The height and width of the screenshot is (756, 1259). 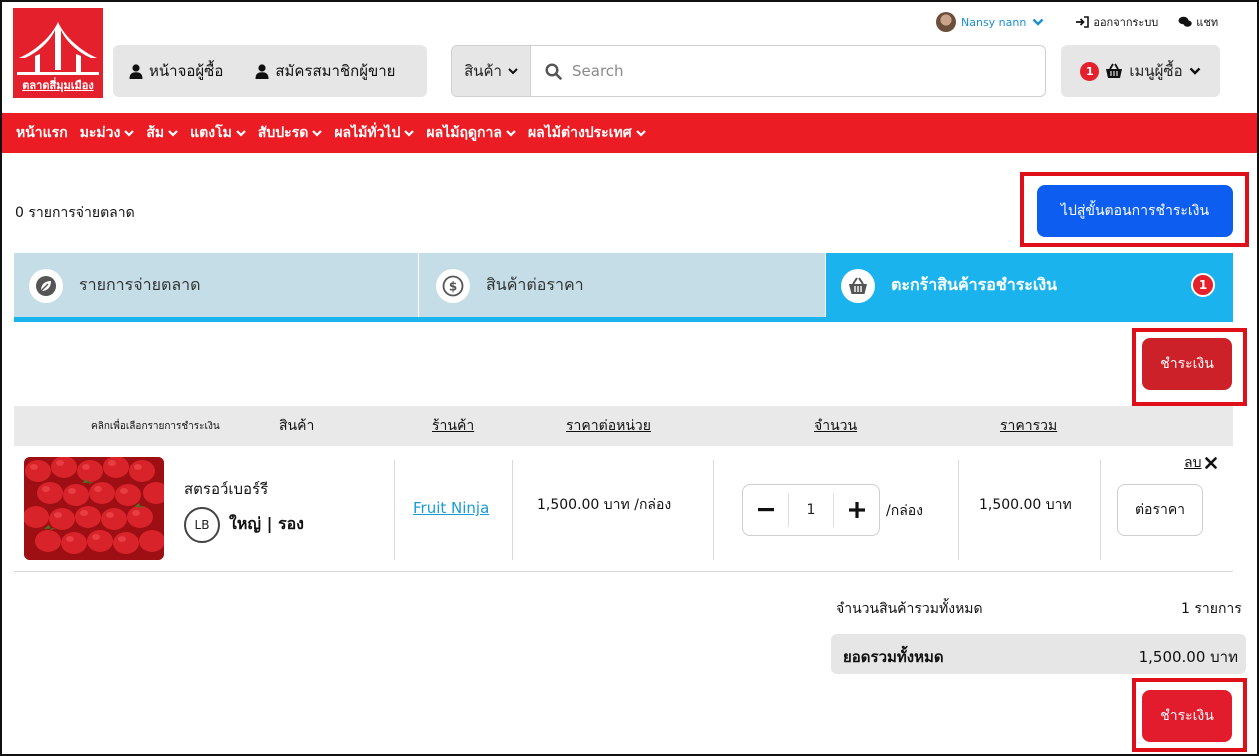 I want to click on header-product: สินค้า, so click(x=297, y=426).